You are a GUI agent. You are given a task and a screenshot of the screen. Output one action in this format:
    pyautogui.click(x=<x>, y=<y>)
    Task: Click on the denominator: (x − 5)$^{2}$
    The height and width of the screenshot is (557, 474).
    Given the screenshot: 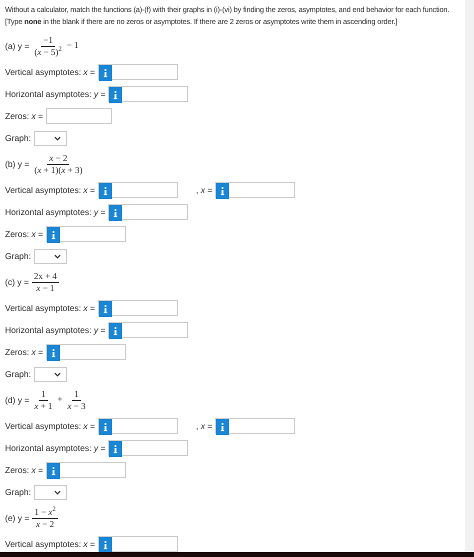 What is the action you would take?
    pyautogui.click(x=48, y=52)
    